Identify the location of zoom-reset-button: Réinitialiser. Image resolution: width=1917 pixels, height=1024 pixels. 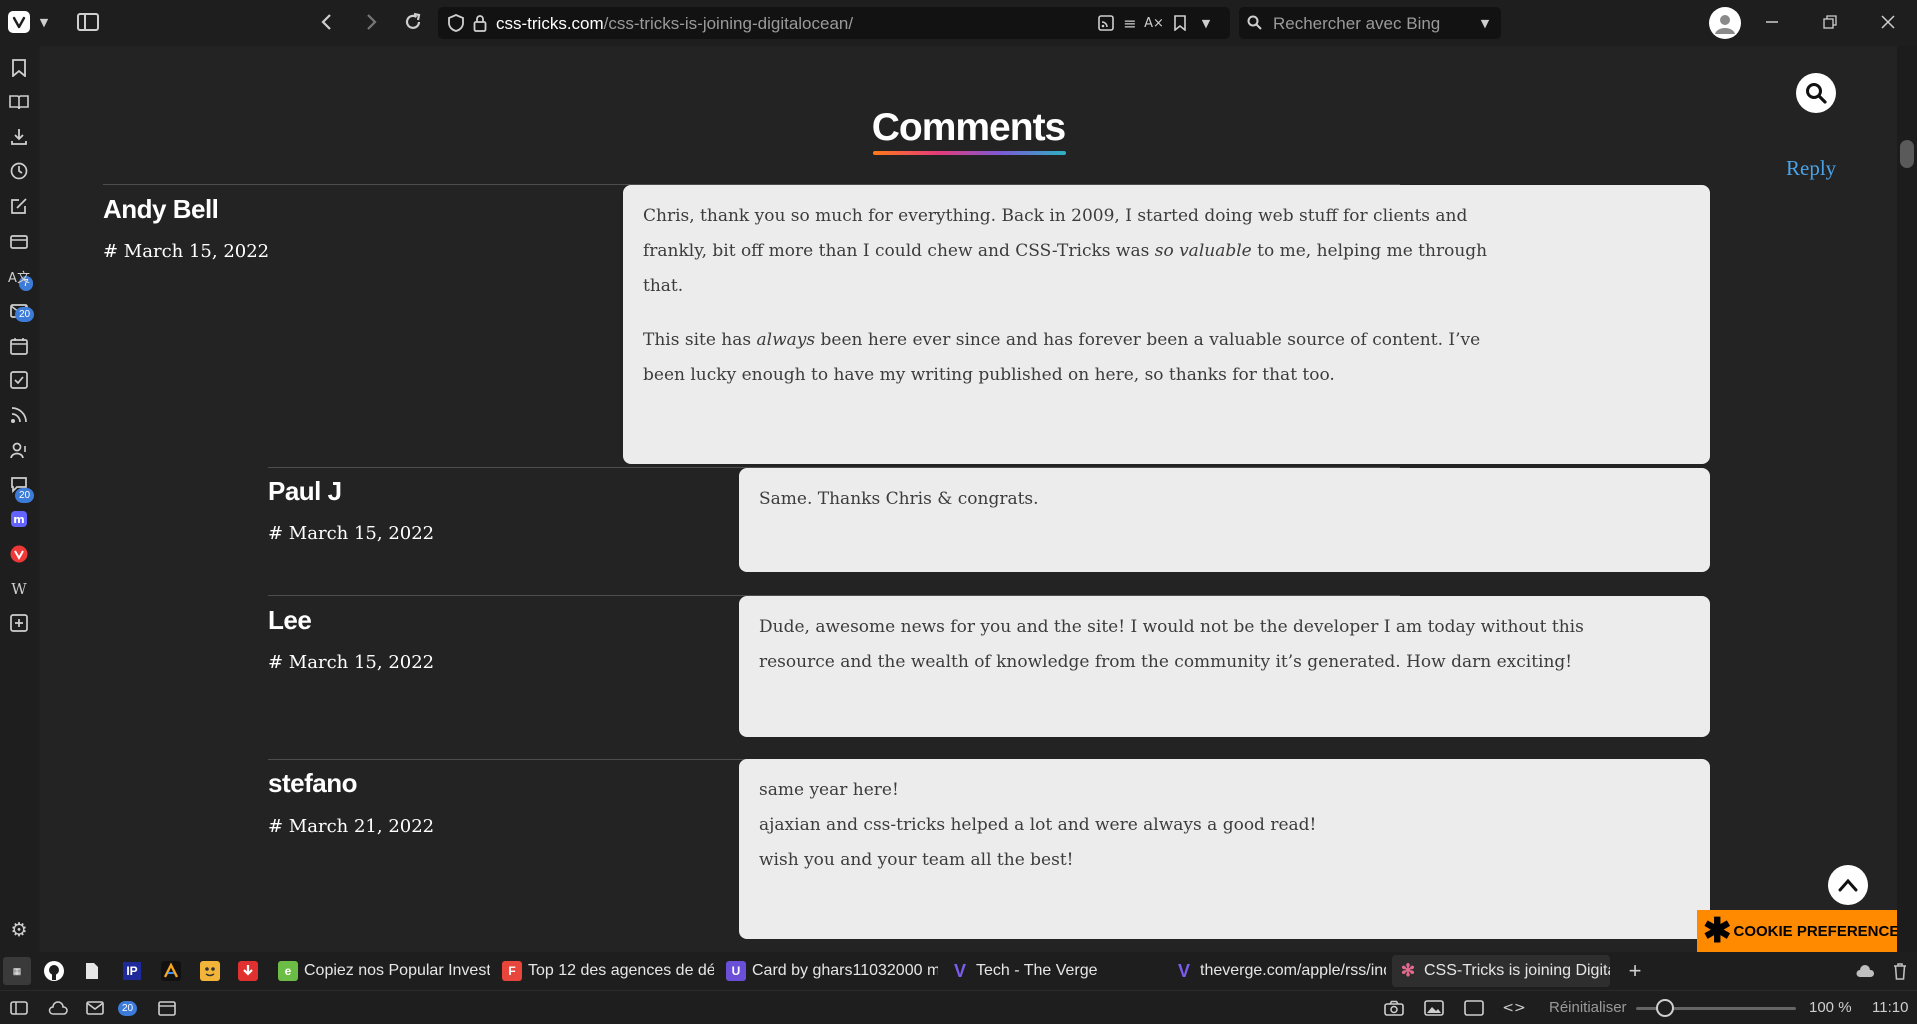
(1588, 1007).